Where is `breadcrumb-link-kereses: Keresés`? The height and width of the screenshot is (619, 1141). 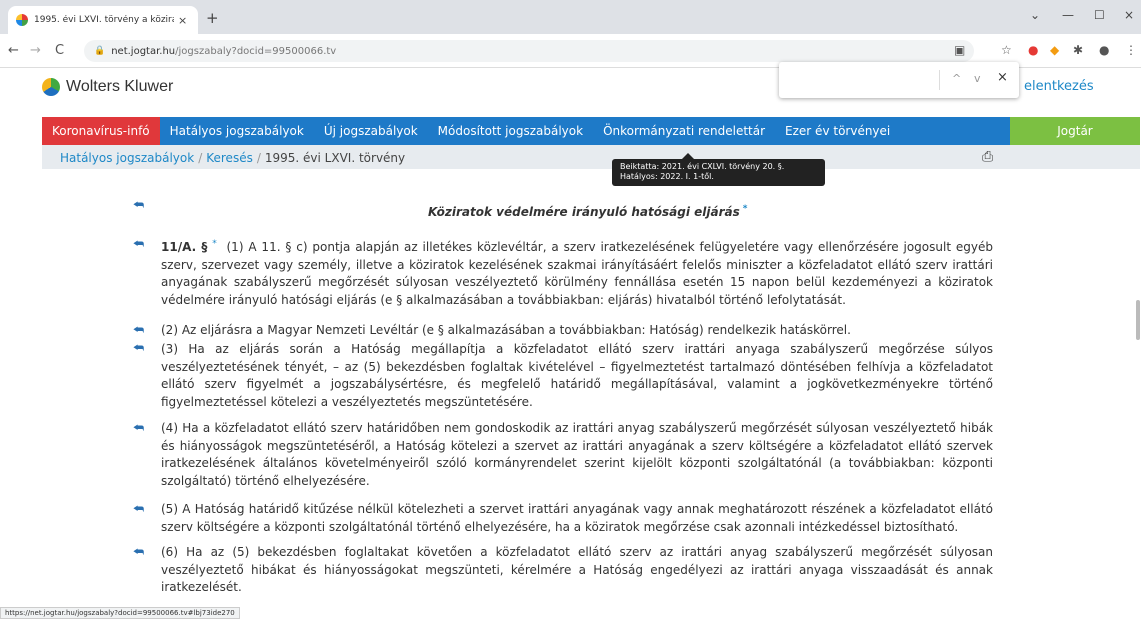
breadcrumb-link-kereses: Keresés is located at coordinates (229, 158).